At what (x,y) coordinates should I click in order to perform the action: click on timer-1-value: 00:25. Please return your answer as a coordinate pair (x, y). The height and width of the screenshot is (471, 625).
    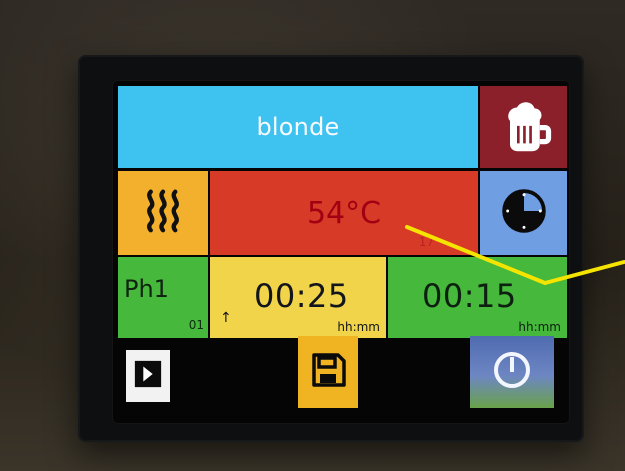
    Looking at the image, I should click on (301, 296).